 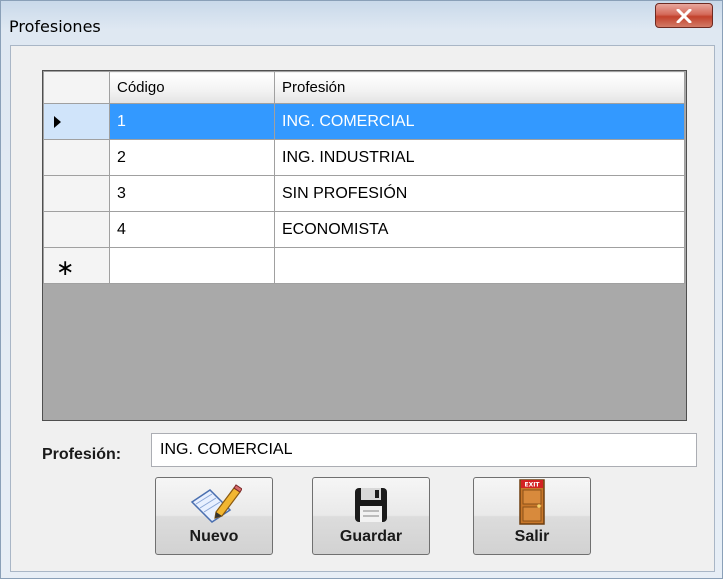 I want to click on table-row: 3 SIN PROFESIÓN, so click(x=364, y=193).